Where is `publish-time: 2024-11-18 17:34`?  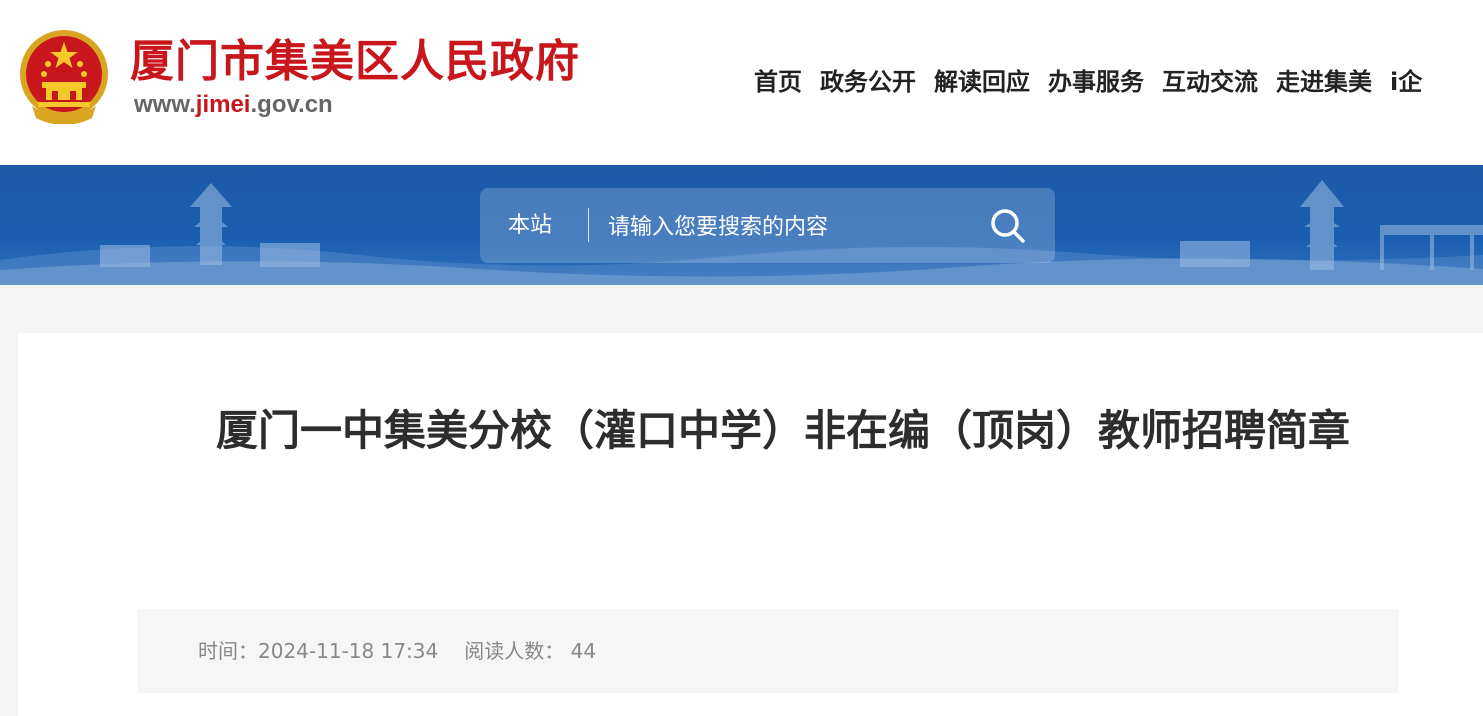
publish-time: 2024-11-18 17:34 is located at coordinates (348, 651).